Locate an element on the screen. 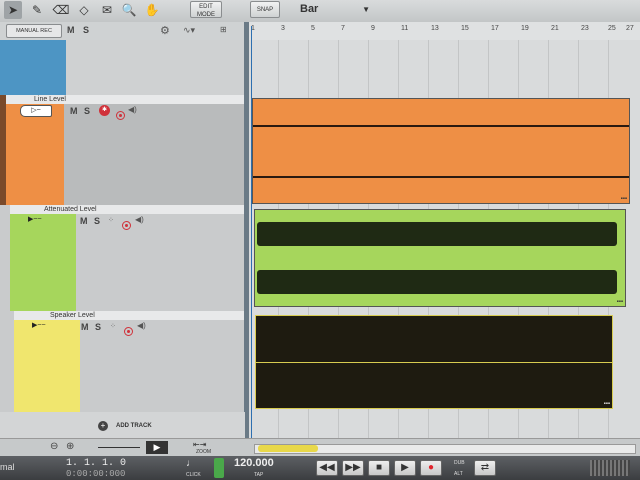  ruler-bar-label: 3 is located at coordinates (283, 28).